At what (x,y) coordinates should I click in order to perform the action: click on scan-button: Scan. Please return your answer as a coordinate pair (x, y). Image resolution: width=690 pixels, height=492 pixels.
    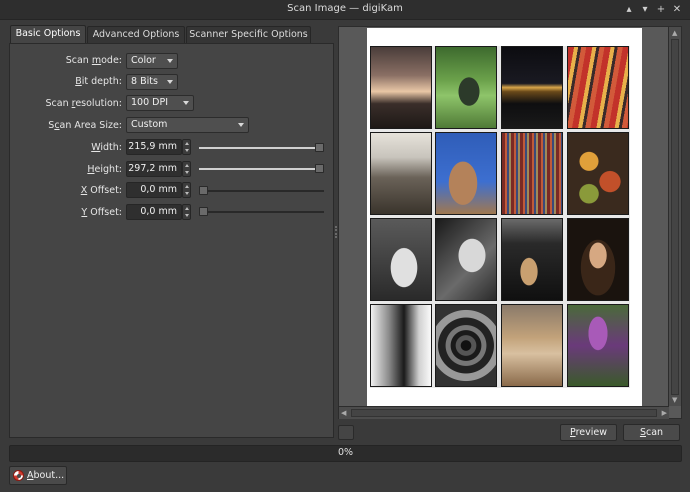
    Looking at the image, I should click on (651, 432).